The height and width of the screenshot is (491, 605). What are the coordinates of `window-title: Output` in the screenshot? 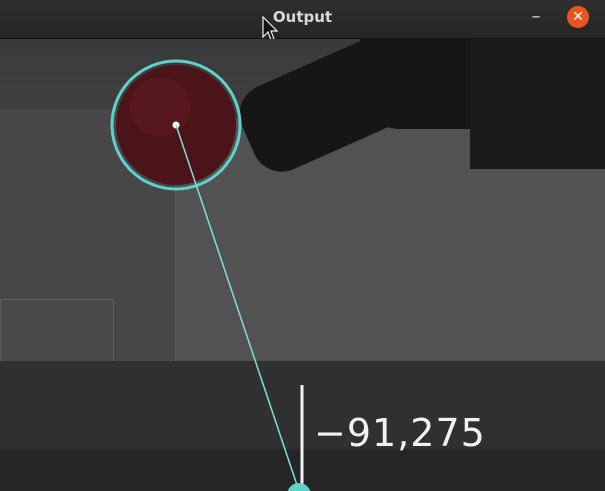 It's located at (302, 17).